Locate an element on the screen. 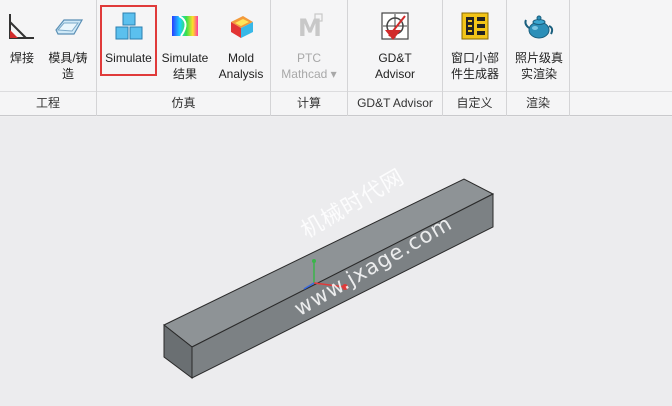  mold-analysis-label-1: Mold is located at coordinates (240, 58).